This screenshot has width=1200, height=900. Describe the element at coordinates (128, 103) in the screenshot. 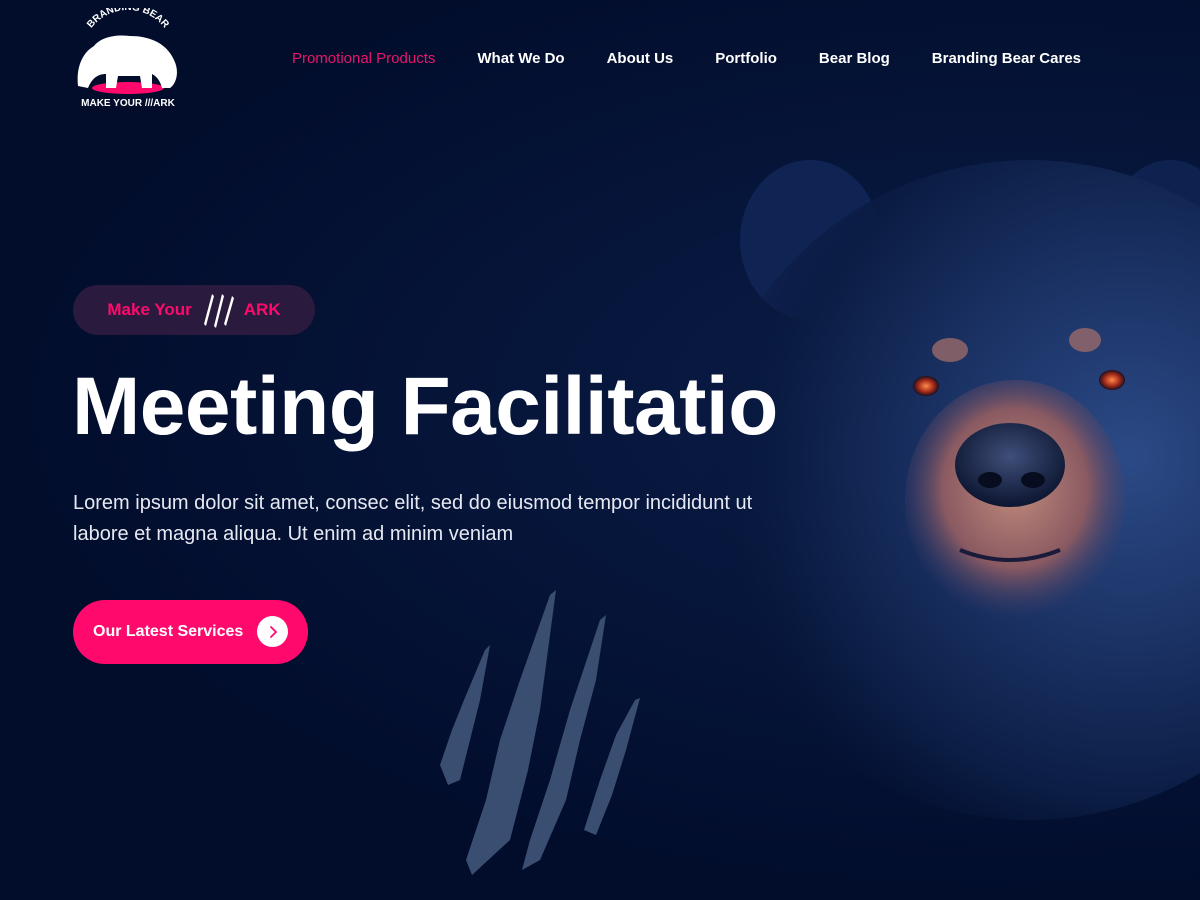

I see `svg-text: MAKE YOUR ///ARK` at that location.